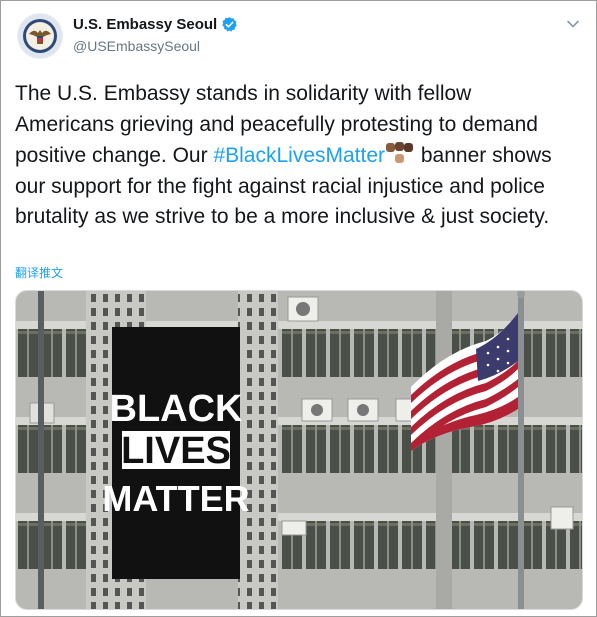 This screenshot has width=597, height=617. Describe the element at coordinates (136, 46) in the screenshot. I see `author-handle: @USEmbassySeoul` at that location.